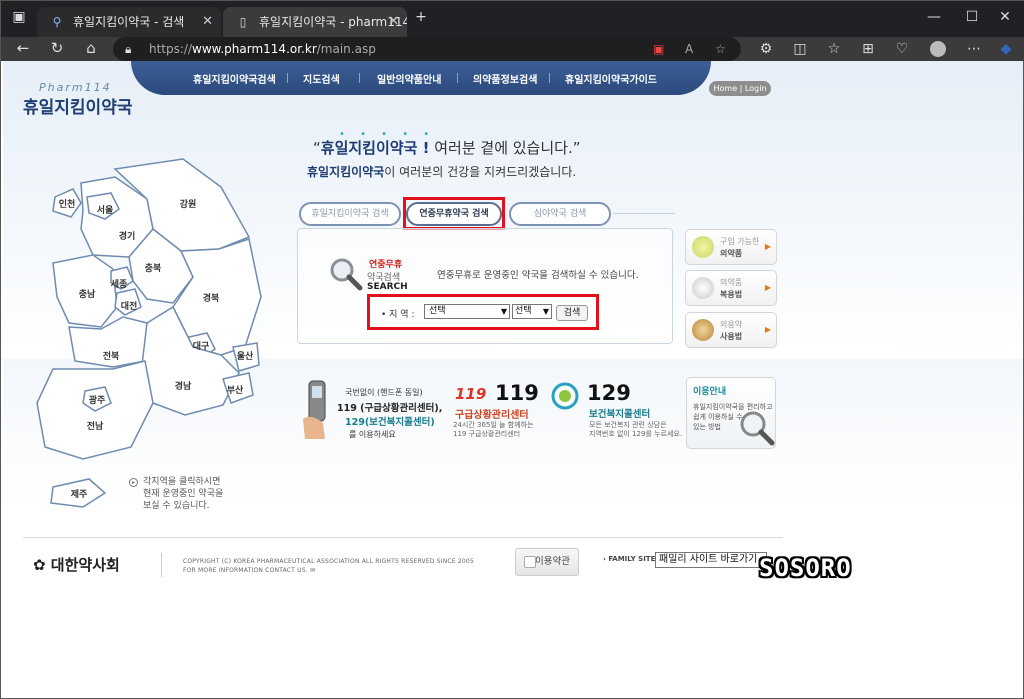 The image size is (1024, 699). Describe the element at coordinates (77, 105) in the screenshot. I see `site-logo: 휴일지킴이약국` at that location.